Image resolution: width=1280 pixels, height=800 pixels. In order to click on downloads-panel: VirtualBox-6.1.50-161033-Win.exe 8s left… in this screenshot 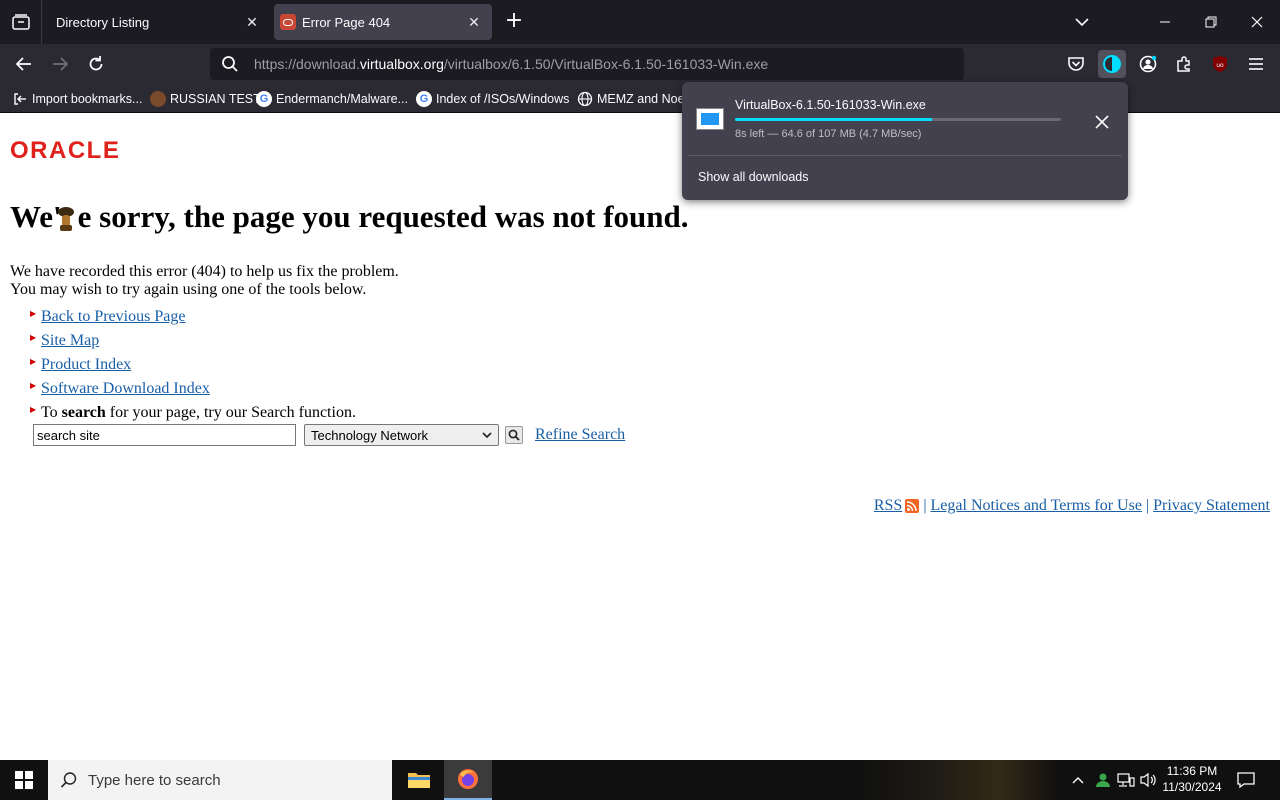, I will do `click(905, 141)`.